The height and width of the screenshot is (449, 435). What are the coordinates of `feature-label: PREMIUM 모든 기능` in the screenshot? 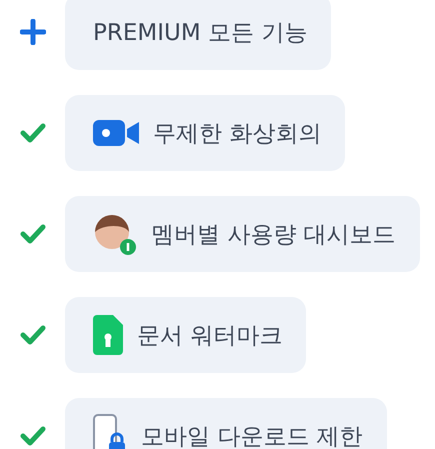 It's located at (200, 33).